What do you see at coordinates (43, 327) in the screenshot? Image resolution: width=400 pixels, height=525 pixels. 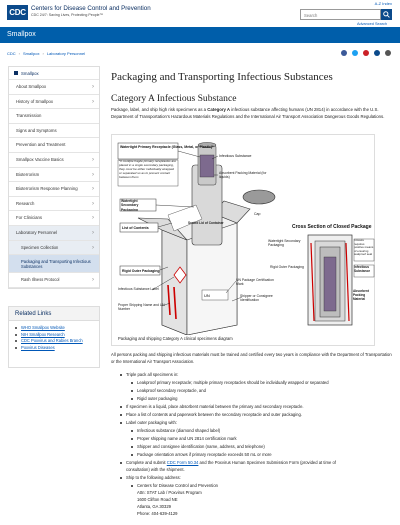 I see `who-link: WHO Smallpox Website` at bounding box center [43, 327].